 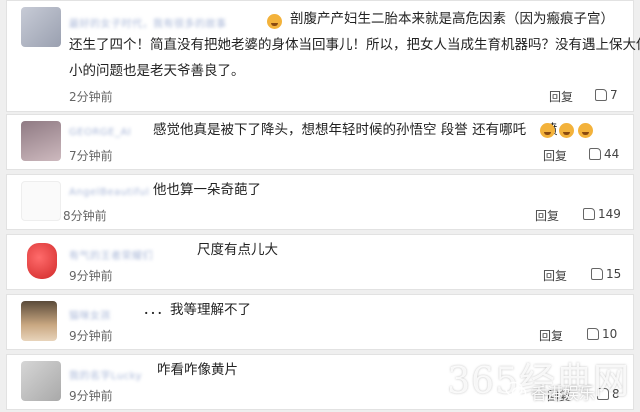 I want to click on comment-text: 小的问题也是老天爷善良了。, so click(x=157, y=71).